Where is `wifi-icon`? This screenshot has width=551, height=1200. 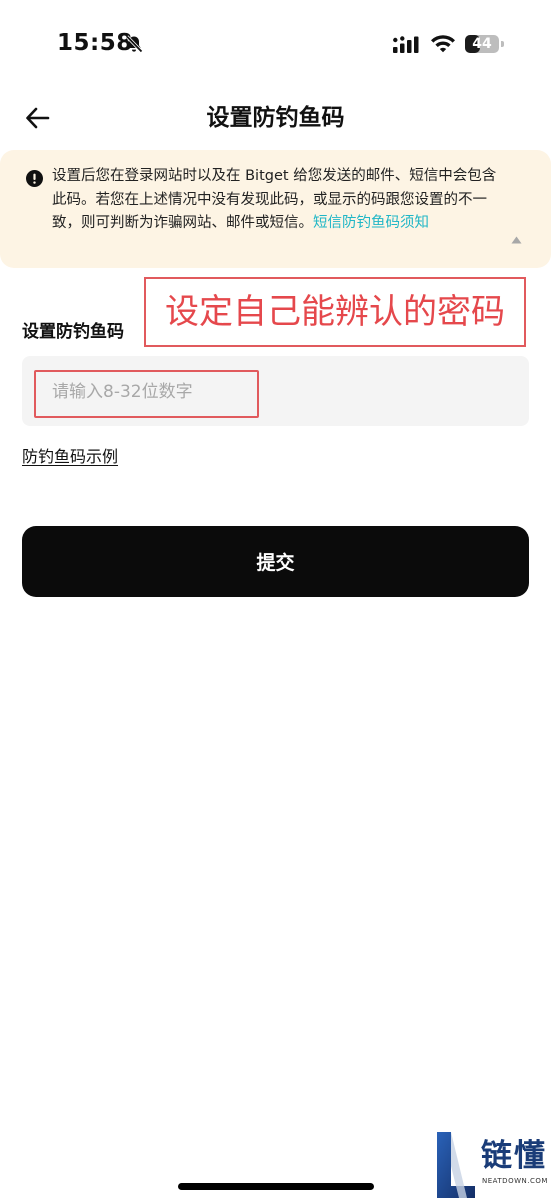 wifi-icon is located at coordinates (443, 44).